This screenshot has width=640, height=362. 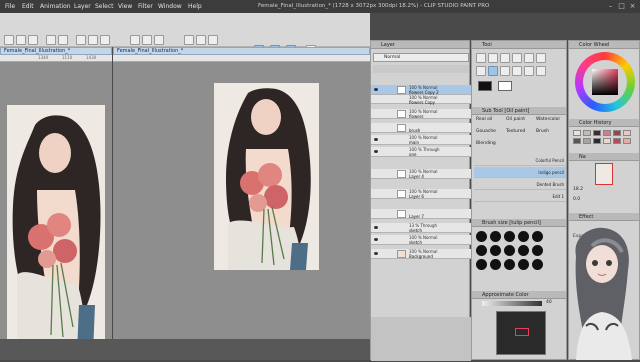 What do you see at coordinates (486, 143) in the screenshot?
I see `subtool-group: Blending` at bounding box center [486, 143].